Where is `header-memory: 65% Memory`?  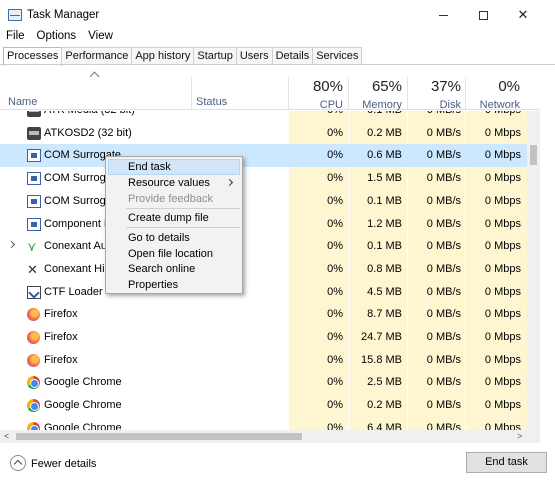
header-memory: 65% Memory is located at coordinates (378, 94).